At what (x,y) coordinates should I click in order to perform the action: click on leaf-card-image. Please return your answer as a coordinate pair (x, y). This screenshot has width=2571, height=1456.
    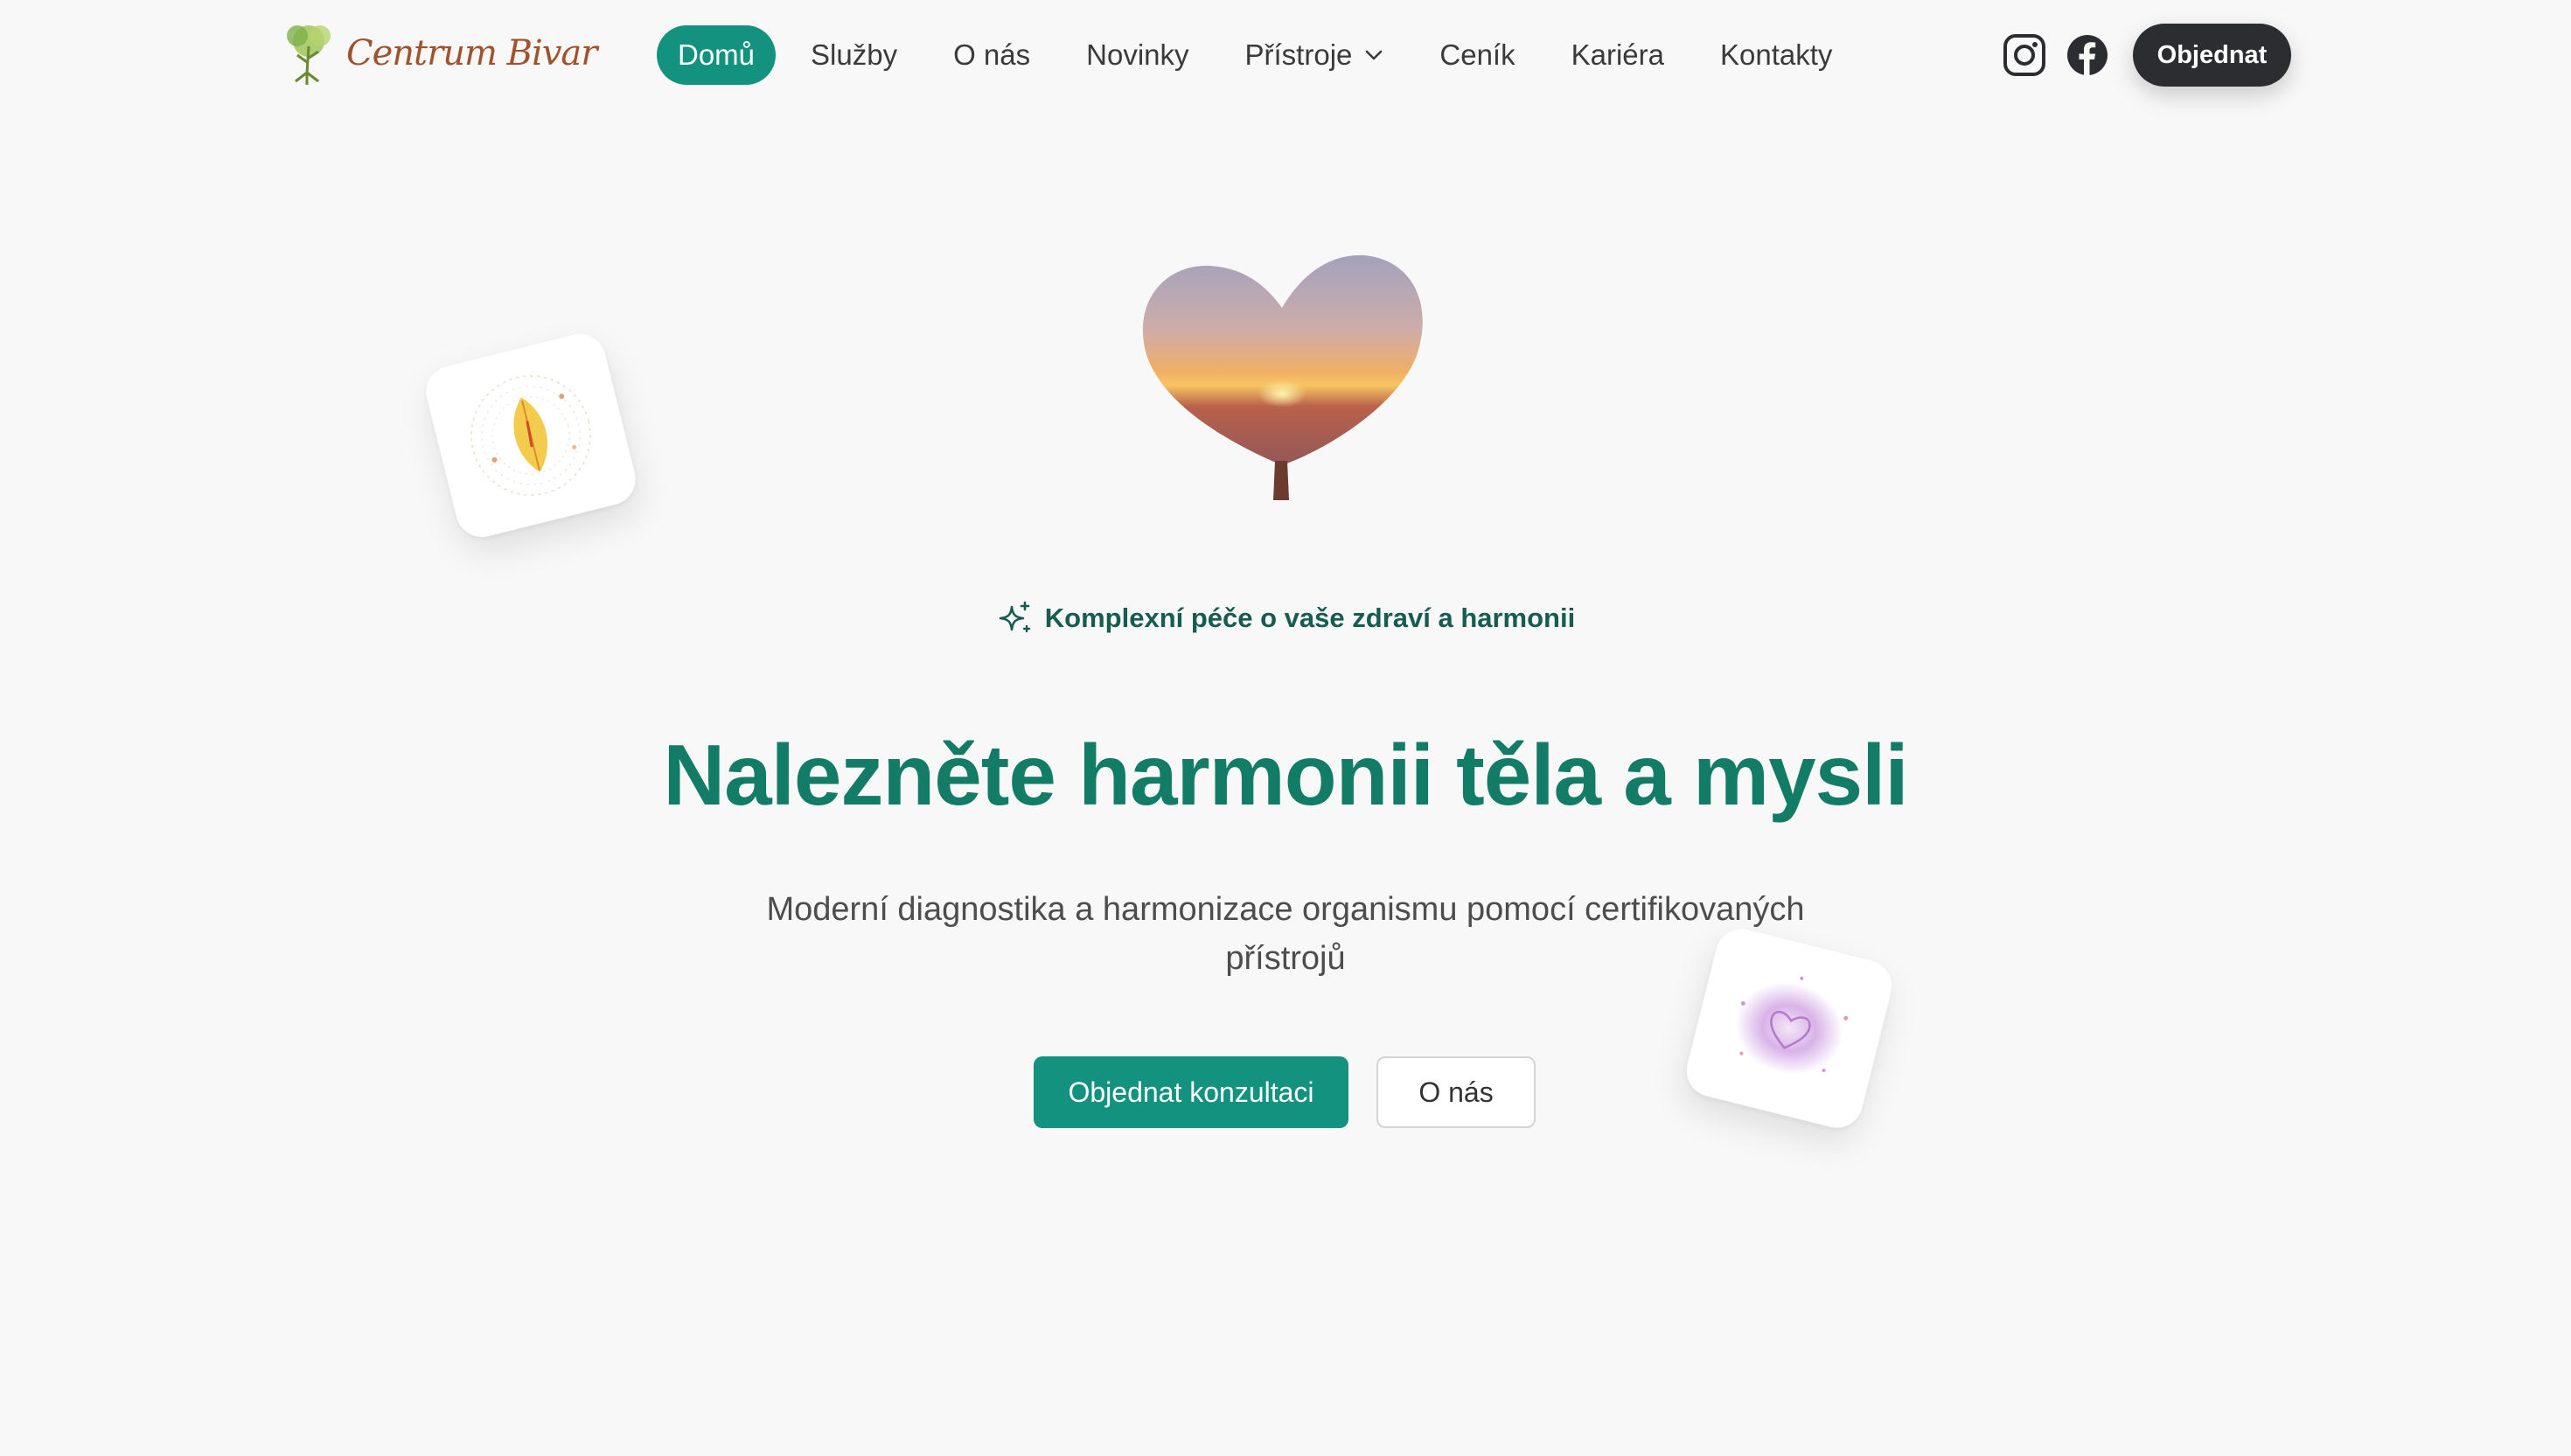
    Looking at the image, I should click on (531, 435).